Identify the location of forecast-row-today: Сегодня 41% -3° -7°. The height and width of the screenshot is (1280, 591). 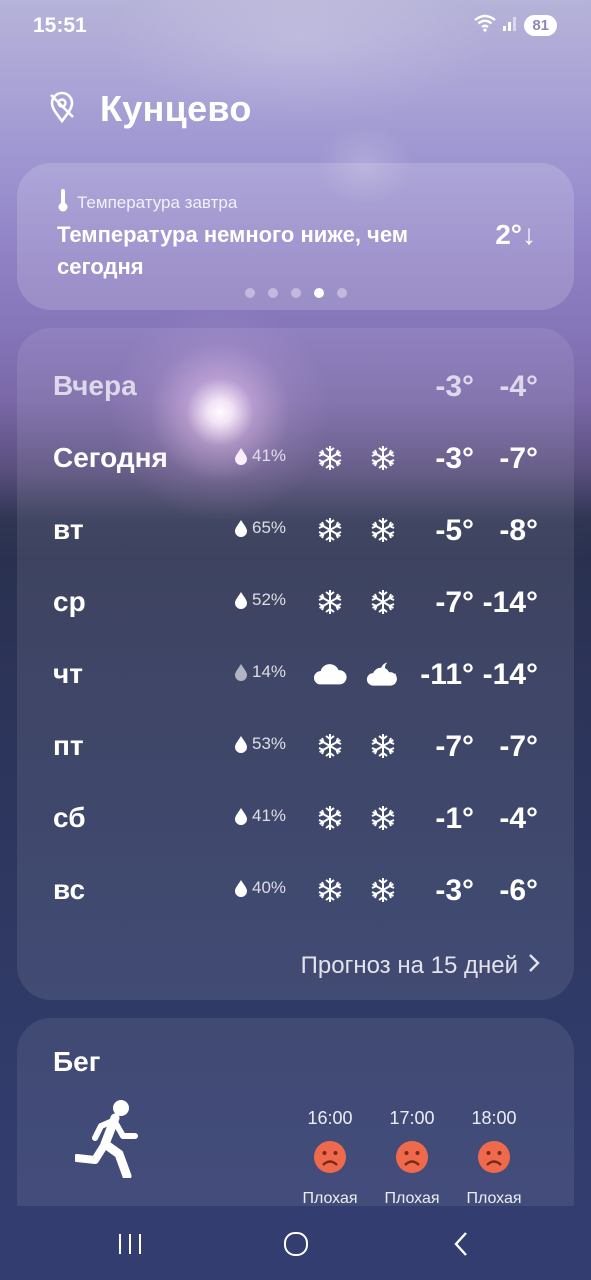
(295, 460).